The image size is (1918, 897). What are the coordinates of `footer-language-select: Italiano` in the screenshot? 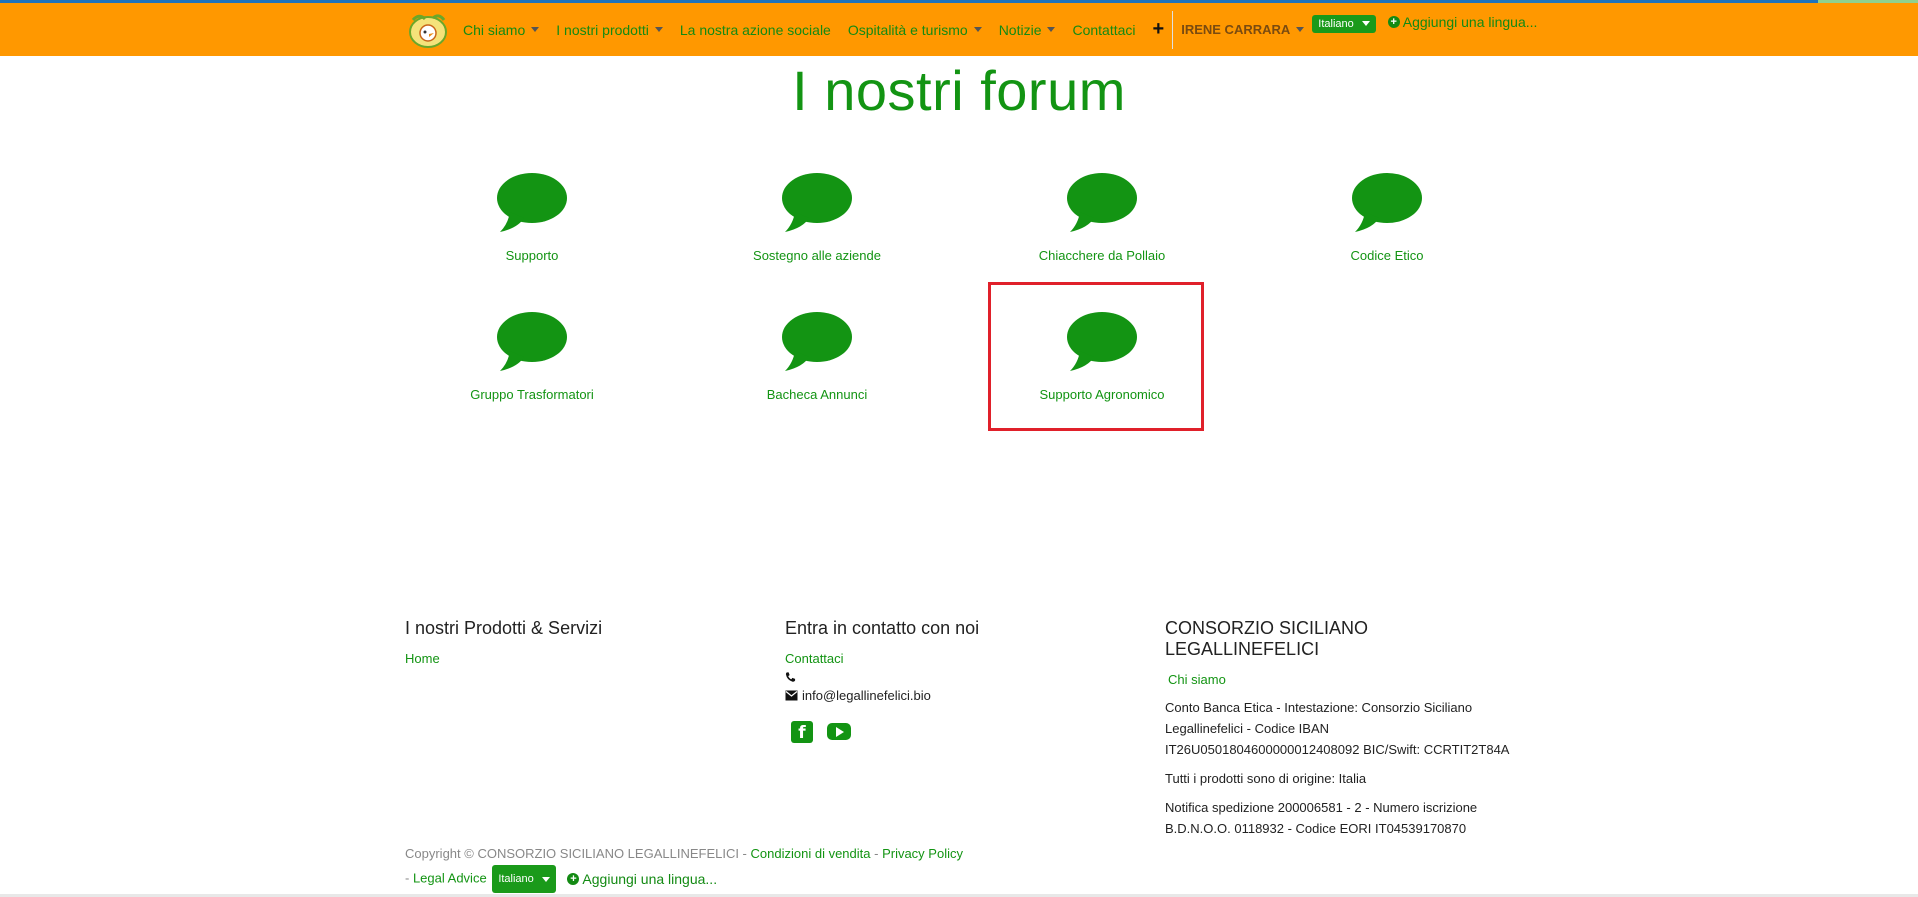 It's located at (524, 879).